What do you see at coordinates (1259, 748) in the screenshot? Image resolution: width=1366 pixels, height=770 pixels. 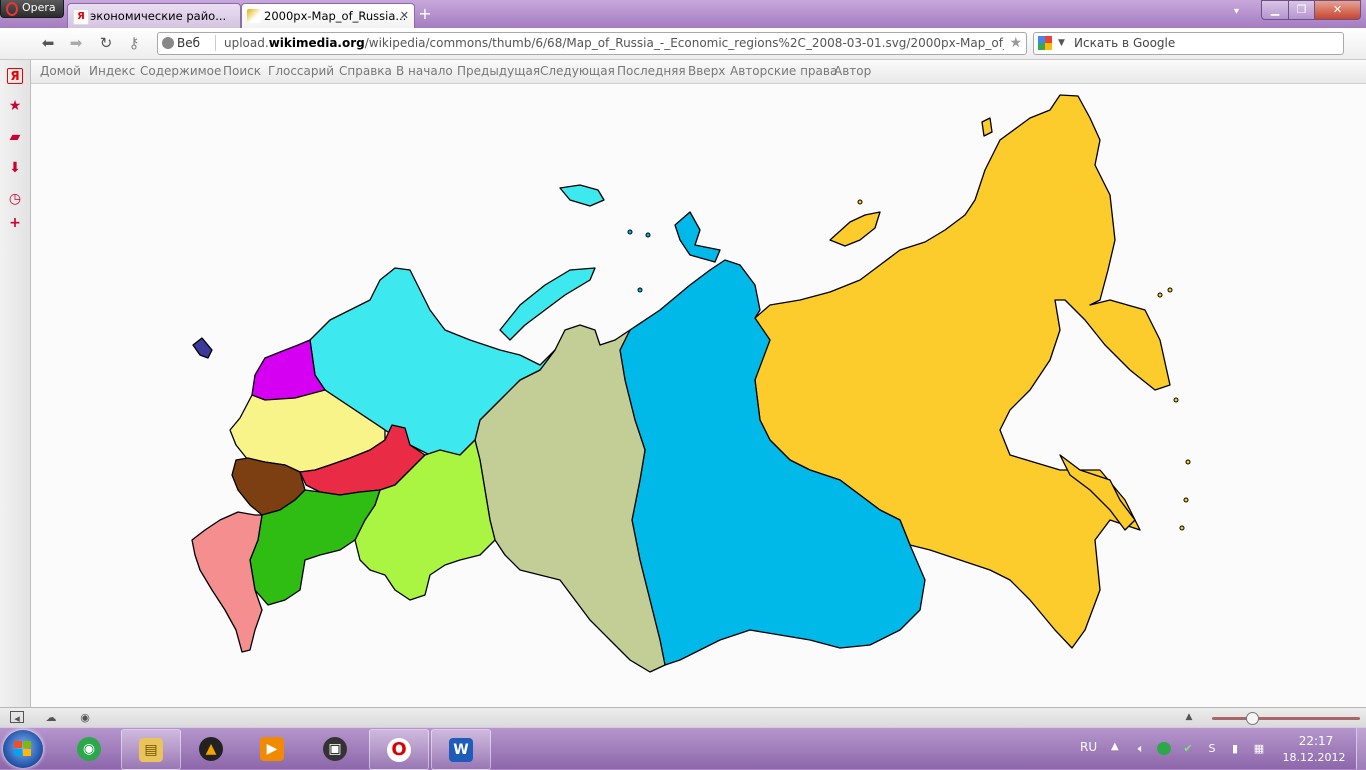 I see `network-icon: ▦` at bounding box center [1259, 748].